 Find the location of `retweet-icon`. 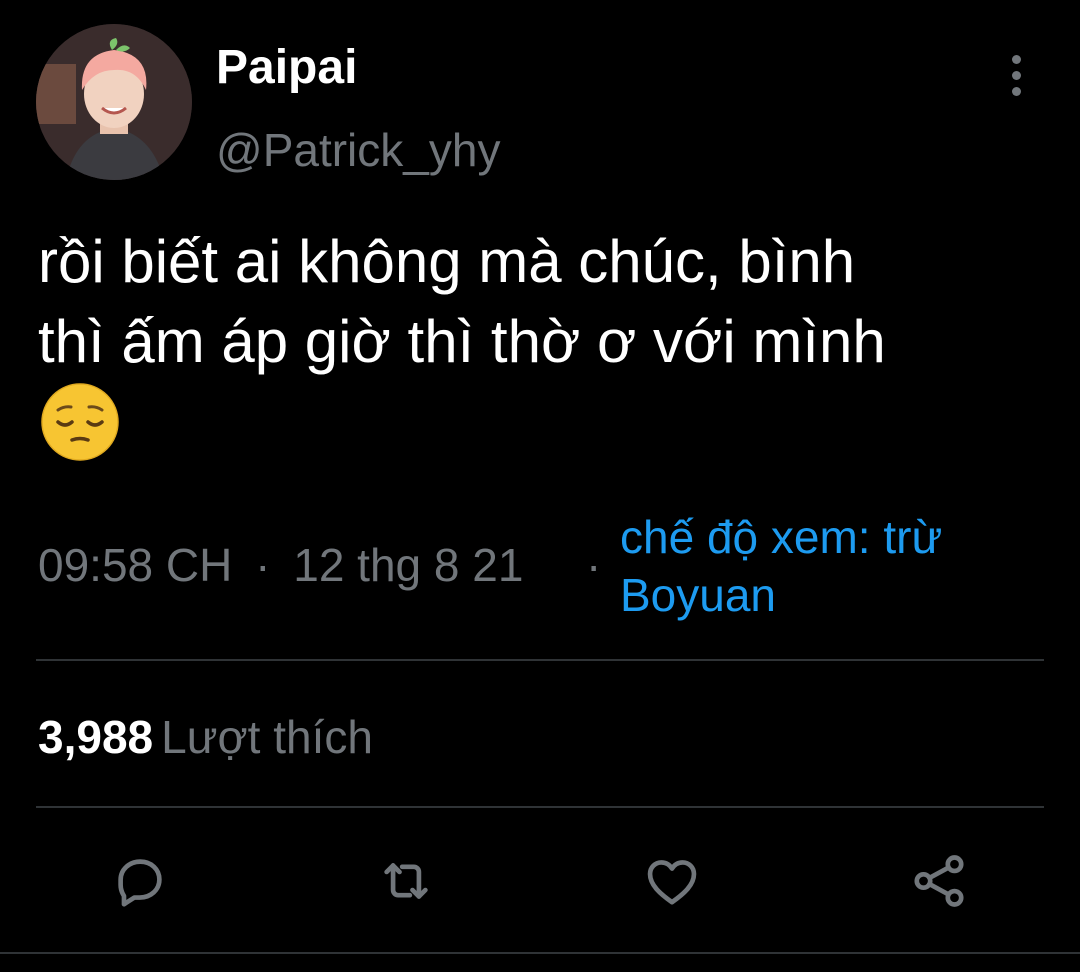

retweet-icon is located at coordinates (406, 881).